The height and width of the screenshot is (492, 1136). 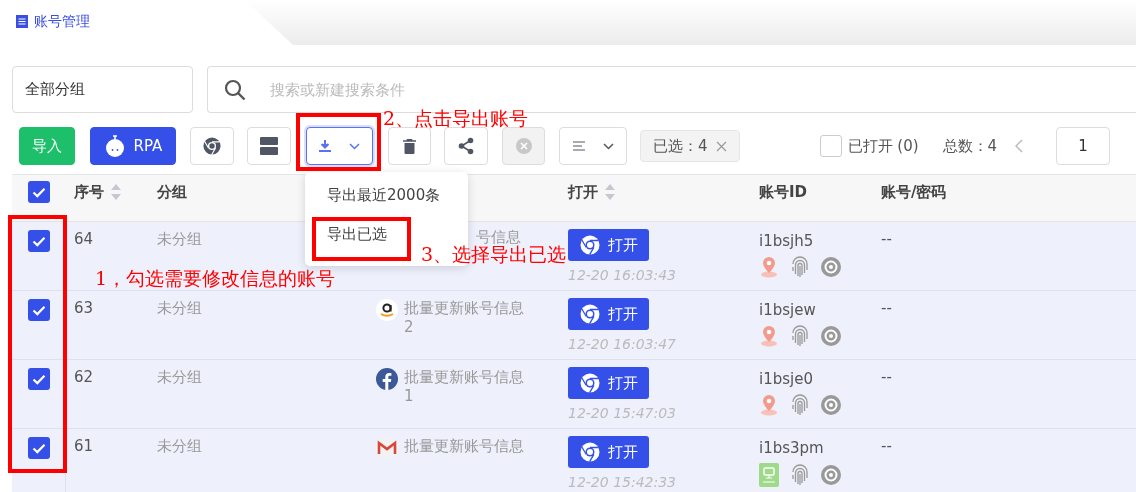 What do you see at coordinates (339, 146) in the screenshot?
I see `export-button` at bounding box center [339, 146].